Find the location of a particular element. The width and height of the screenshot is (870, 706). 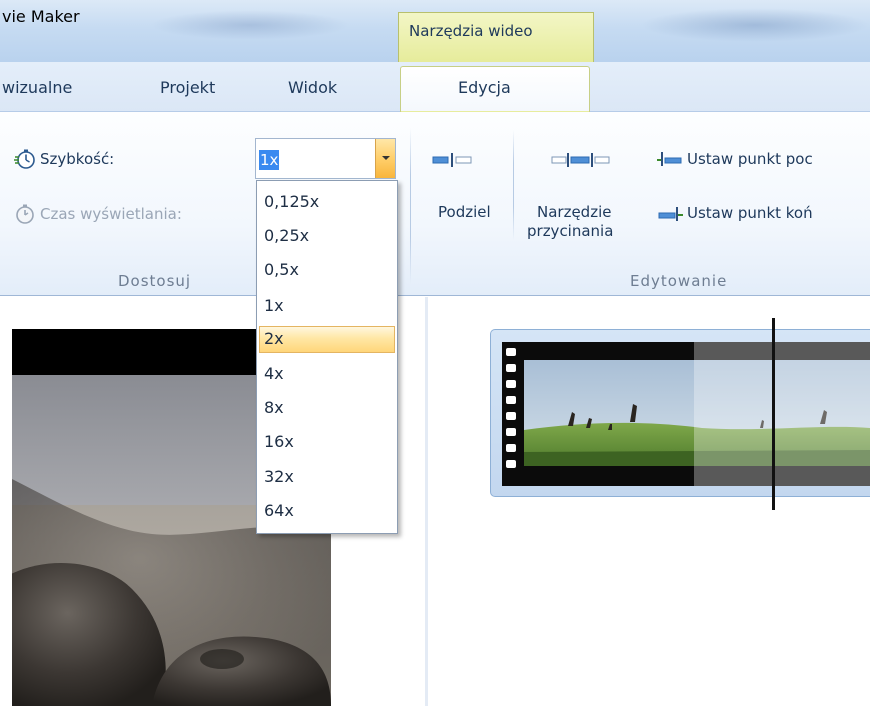

set-end-point-button: Ustaw punkt koń is located at coordinates (750, 213).